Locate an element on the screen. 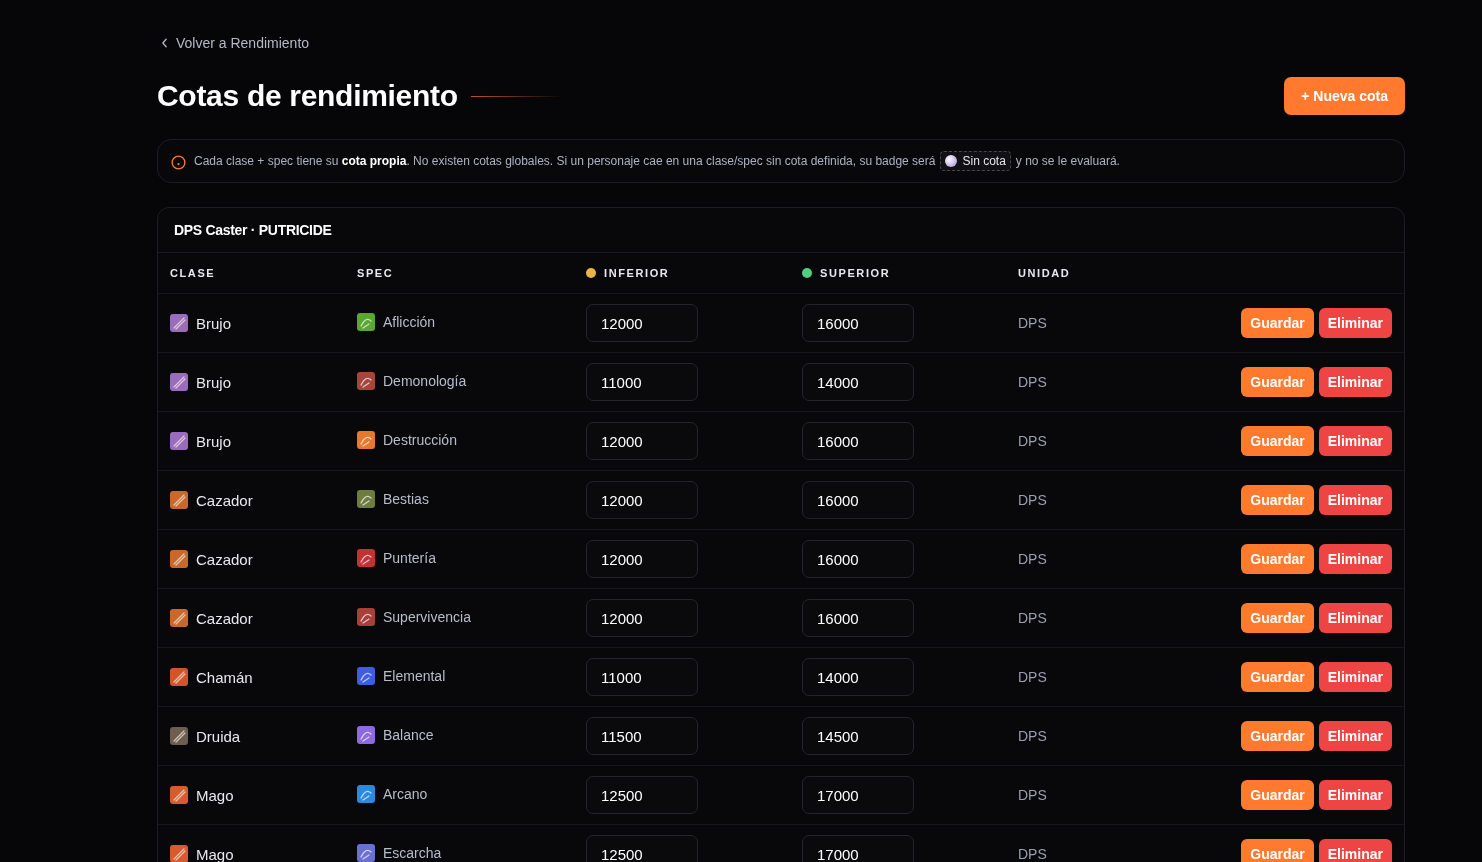  spec-name: Supervivencia is located at coordinates (427, 616).